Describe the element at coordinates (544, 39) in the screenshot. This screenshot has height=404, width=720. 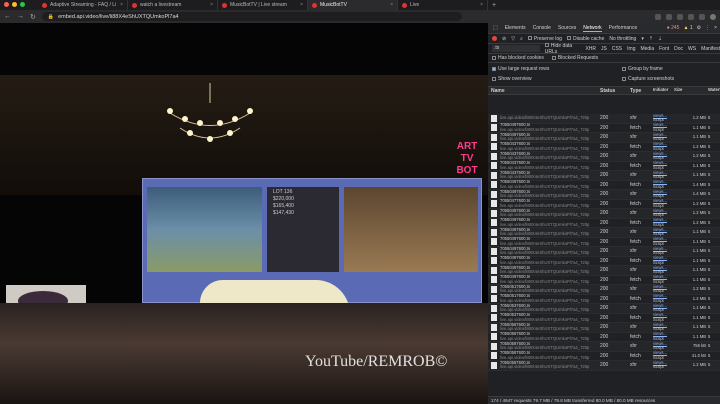
I see `preserve-log-checkbox: Preserve log` at that location.